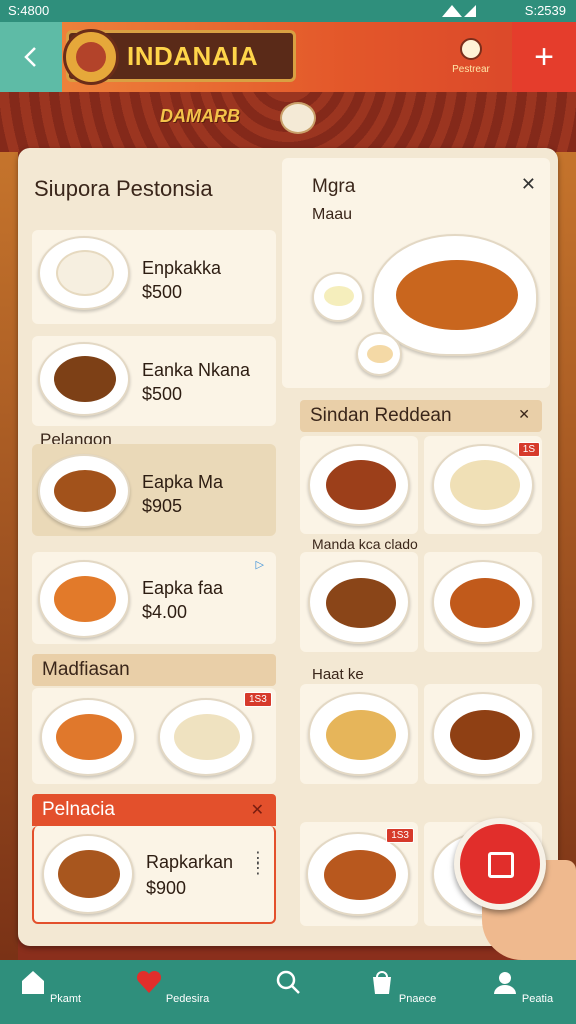 The height and width of the screenshot is (1024, 576). I want to click on home-icon, so click(32, 982).